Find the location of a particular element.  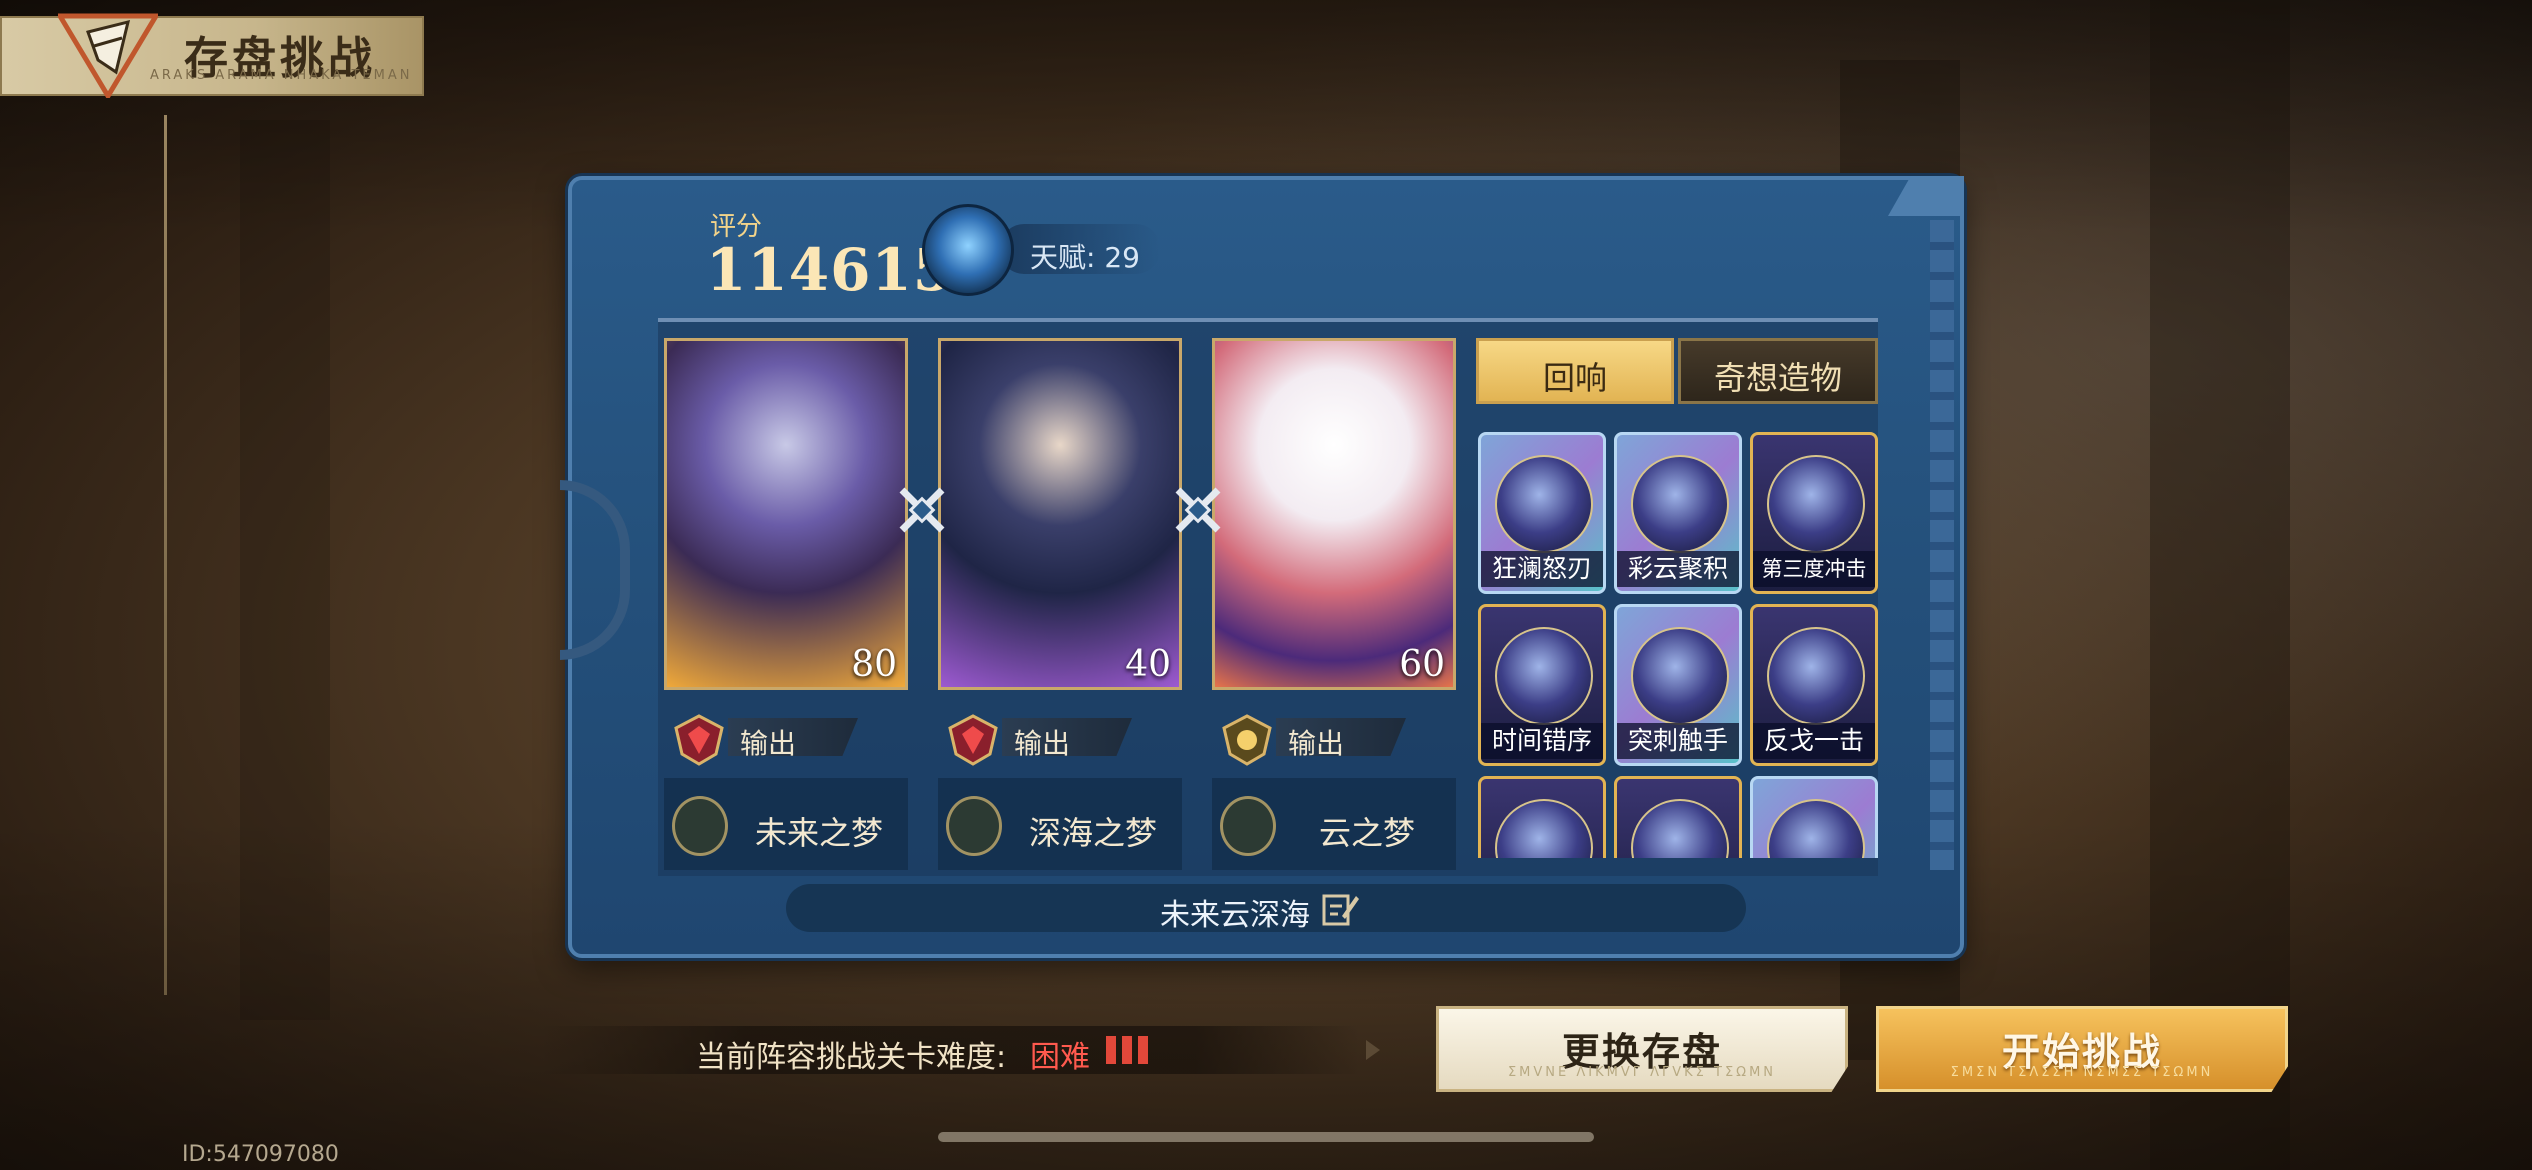

hero-dream-1: 未来之梦 is located at coordinates (786, 824).